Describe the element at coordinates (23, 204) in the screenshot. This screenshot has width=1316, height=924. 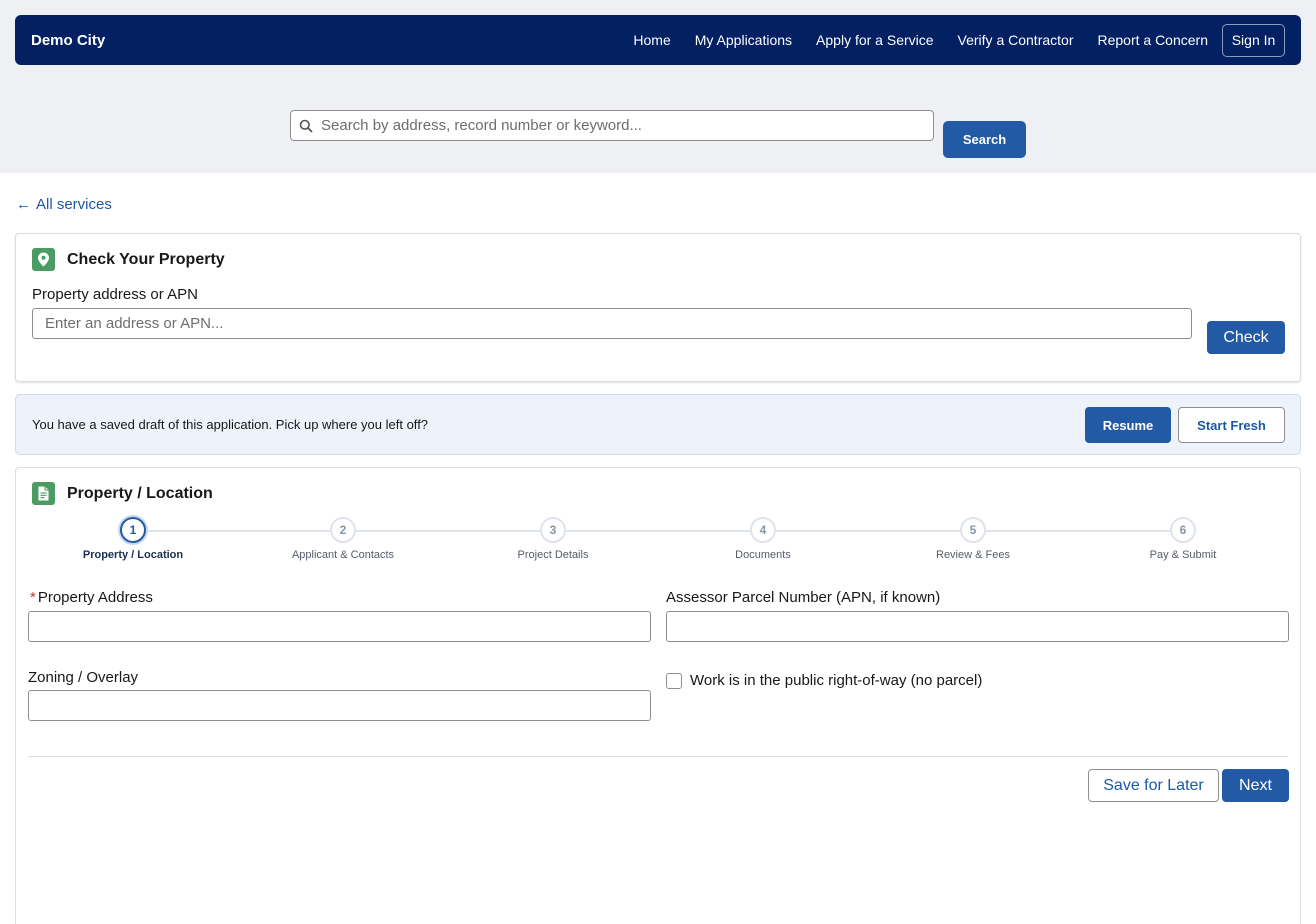
I see `arrow-left-icon: ←` at that location.